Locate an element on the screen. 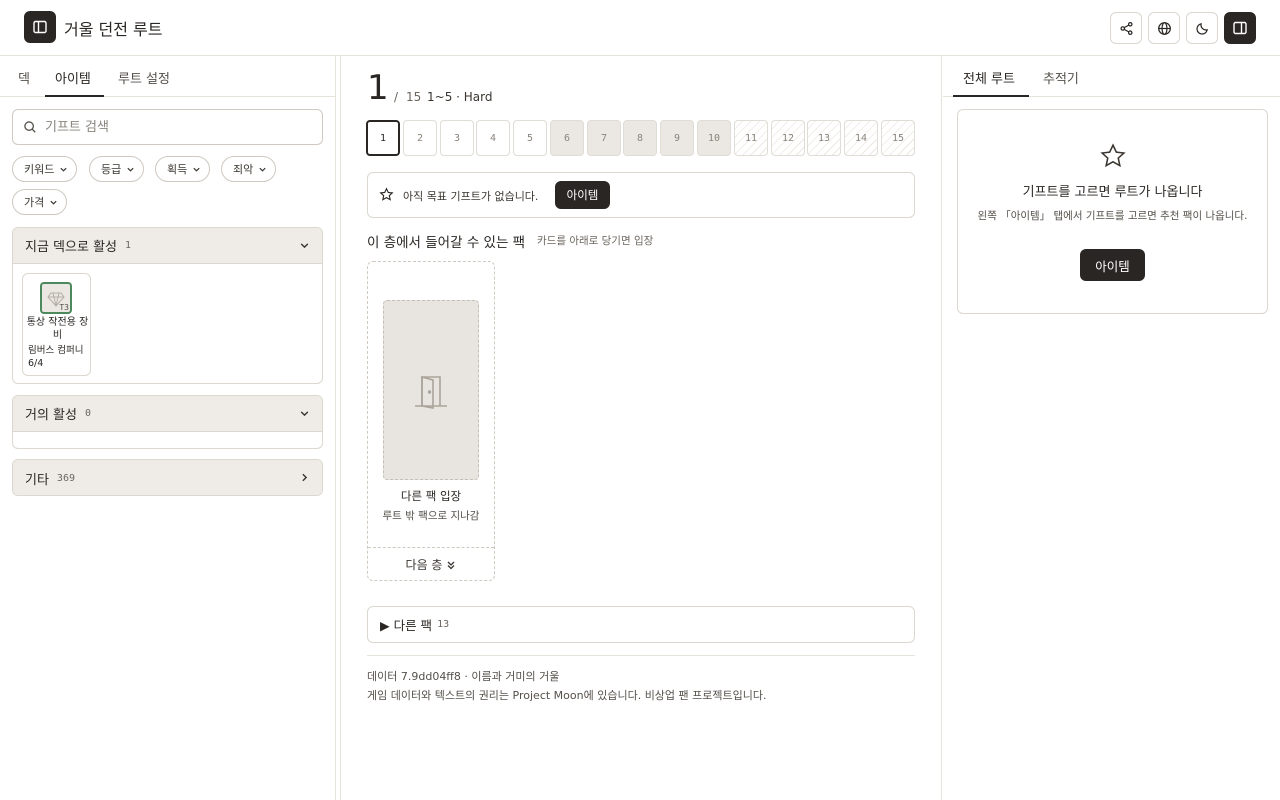 This screenshot has width=1280, height=800. toggle-right-sidebar-button is located at coordinates (1240, 28).